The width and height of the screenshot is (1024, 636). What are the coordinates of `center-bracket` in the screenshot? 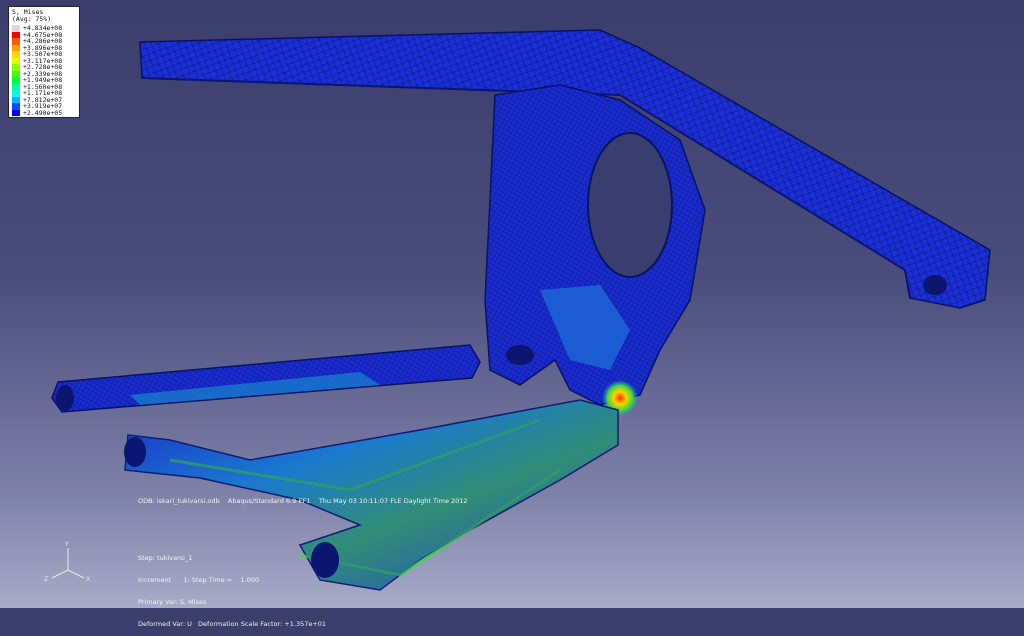 It's located at (595, 245).